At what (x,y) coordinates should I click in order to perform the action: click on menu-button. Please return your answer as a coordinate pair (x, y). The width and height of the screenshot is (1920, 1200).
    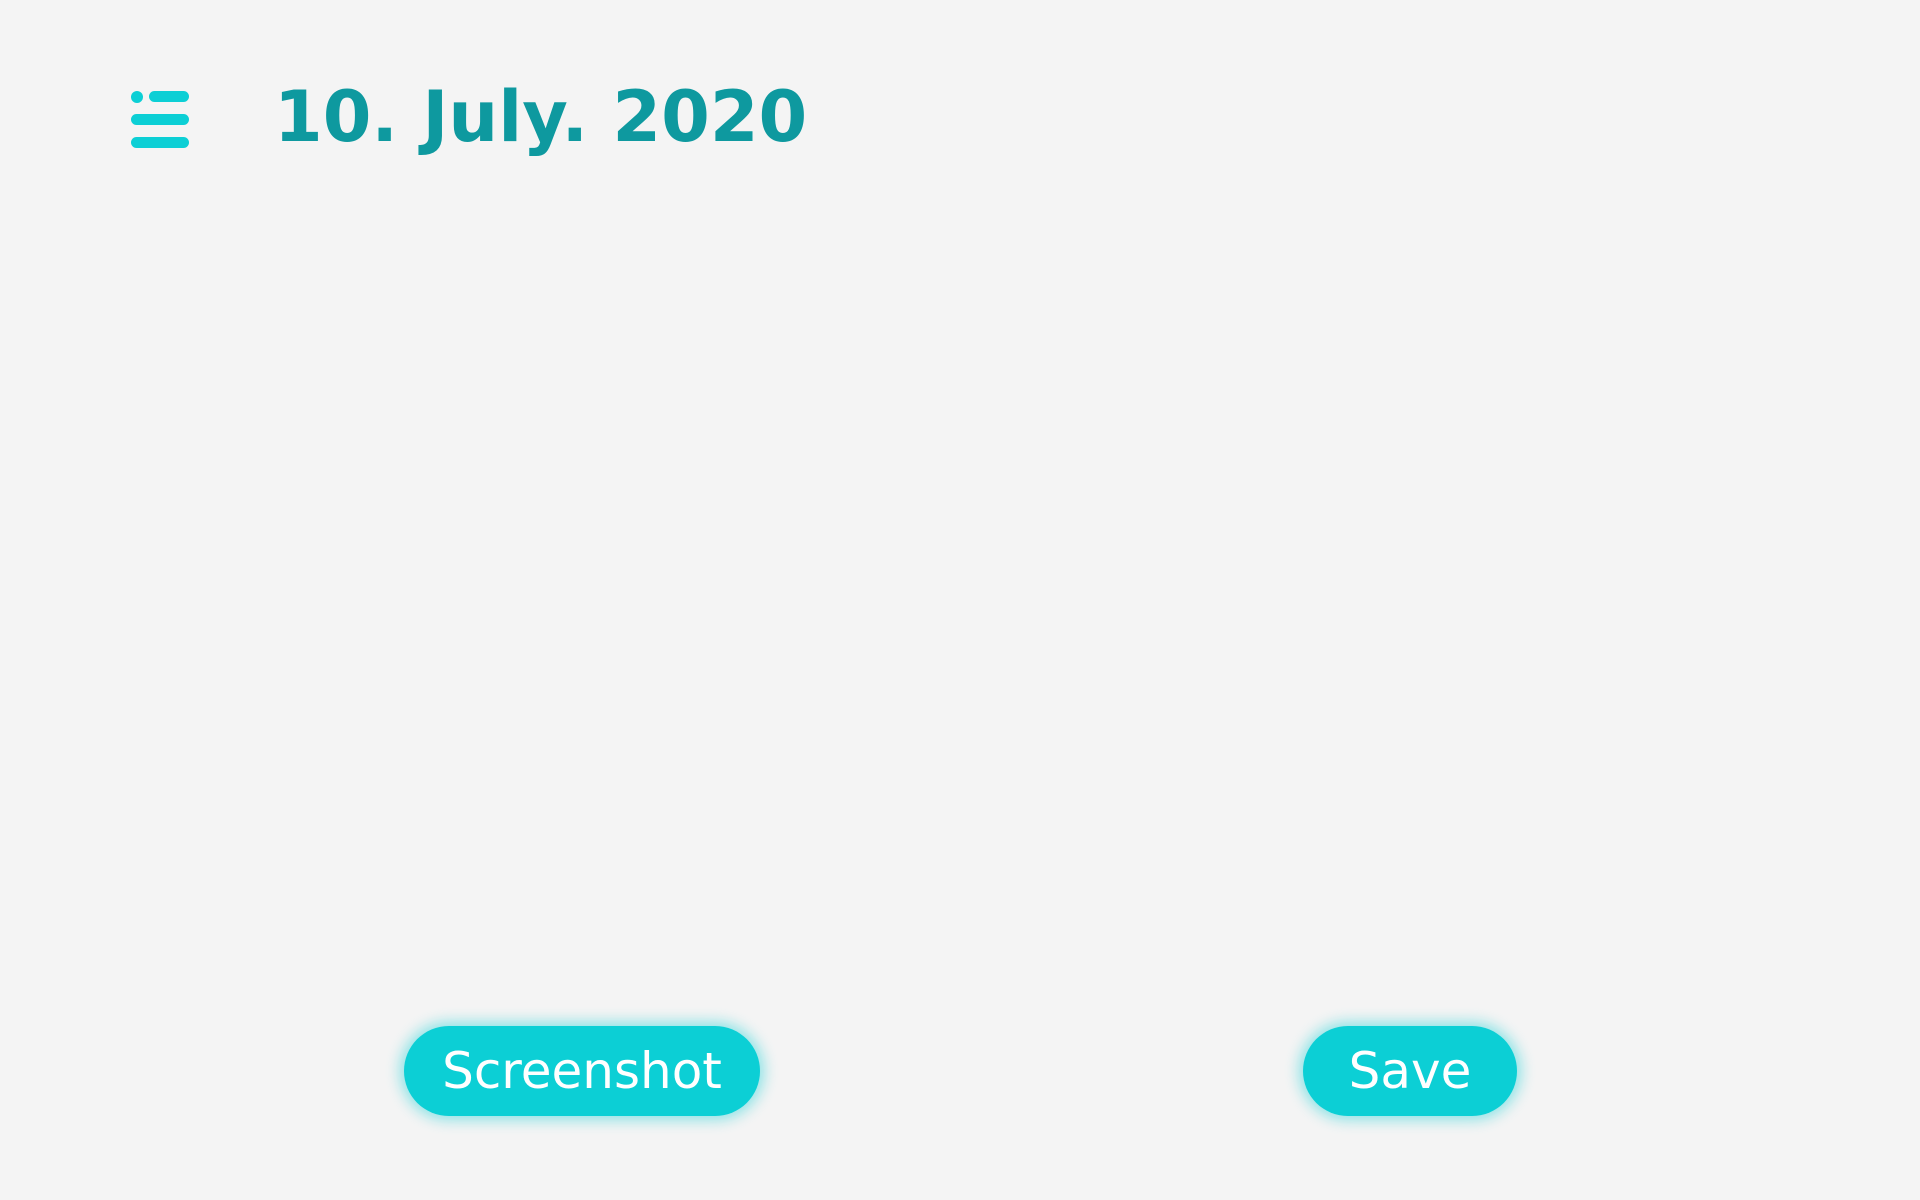
    Looking at the image, I should click on (160, 121).